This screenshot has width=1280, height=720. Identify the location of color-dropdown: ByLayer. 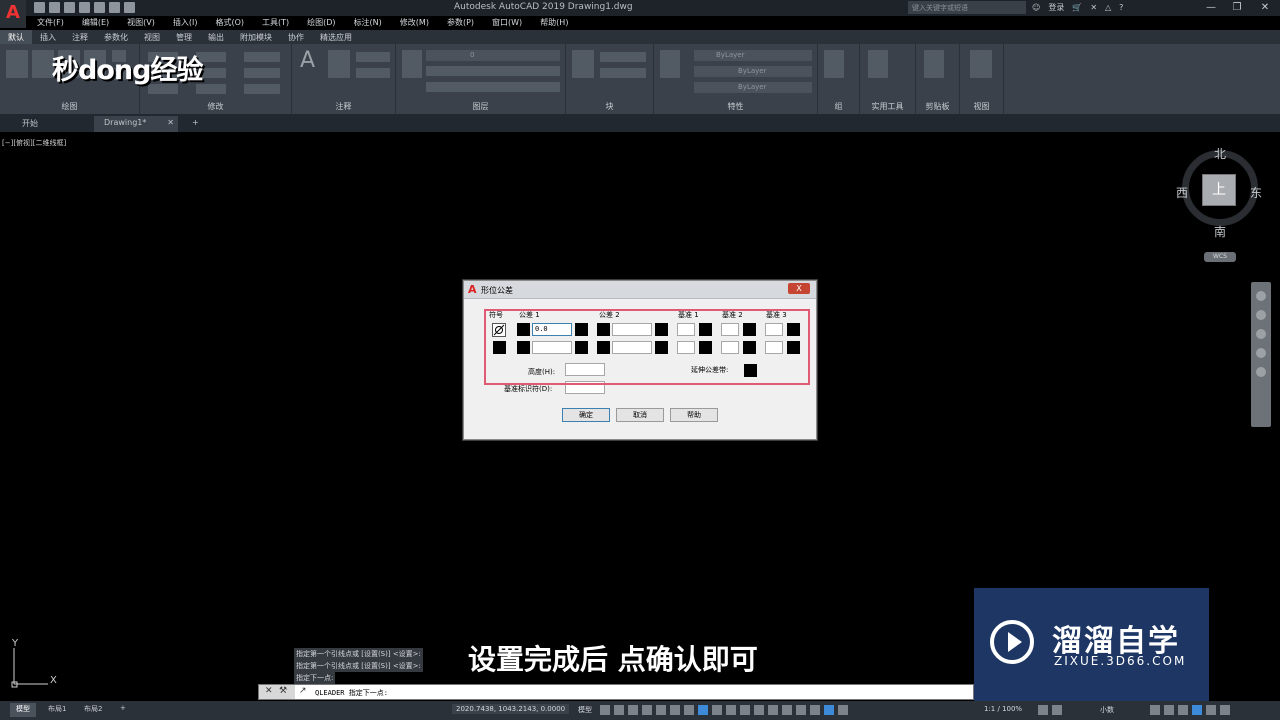
(753, 55).